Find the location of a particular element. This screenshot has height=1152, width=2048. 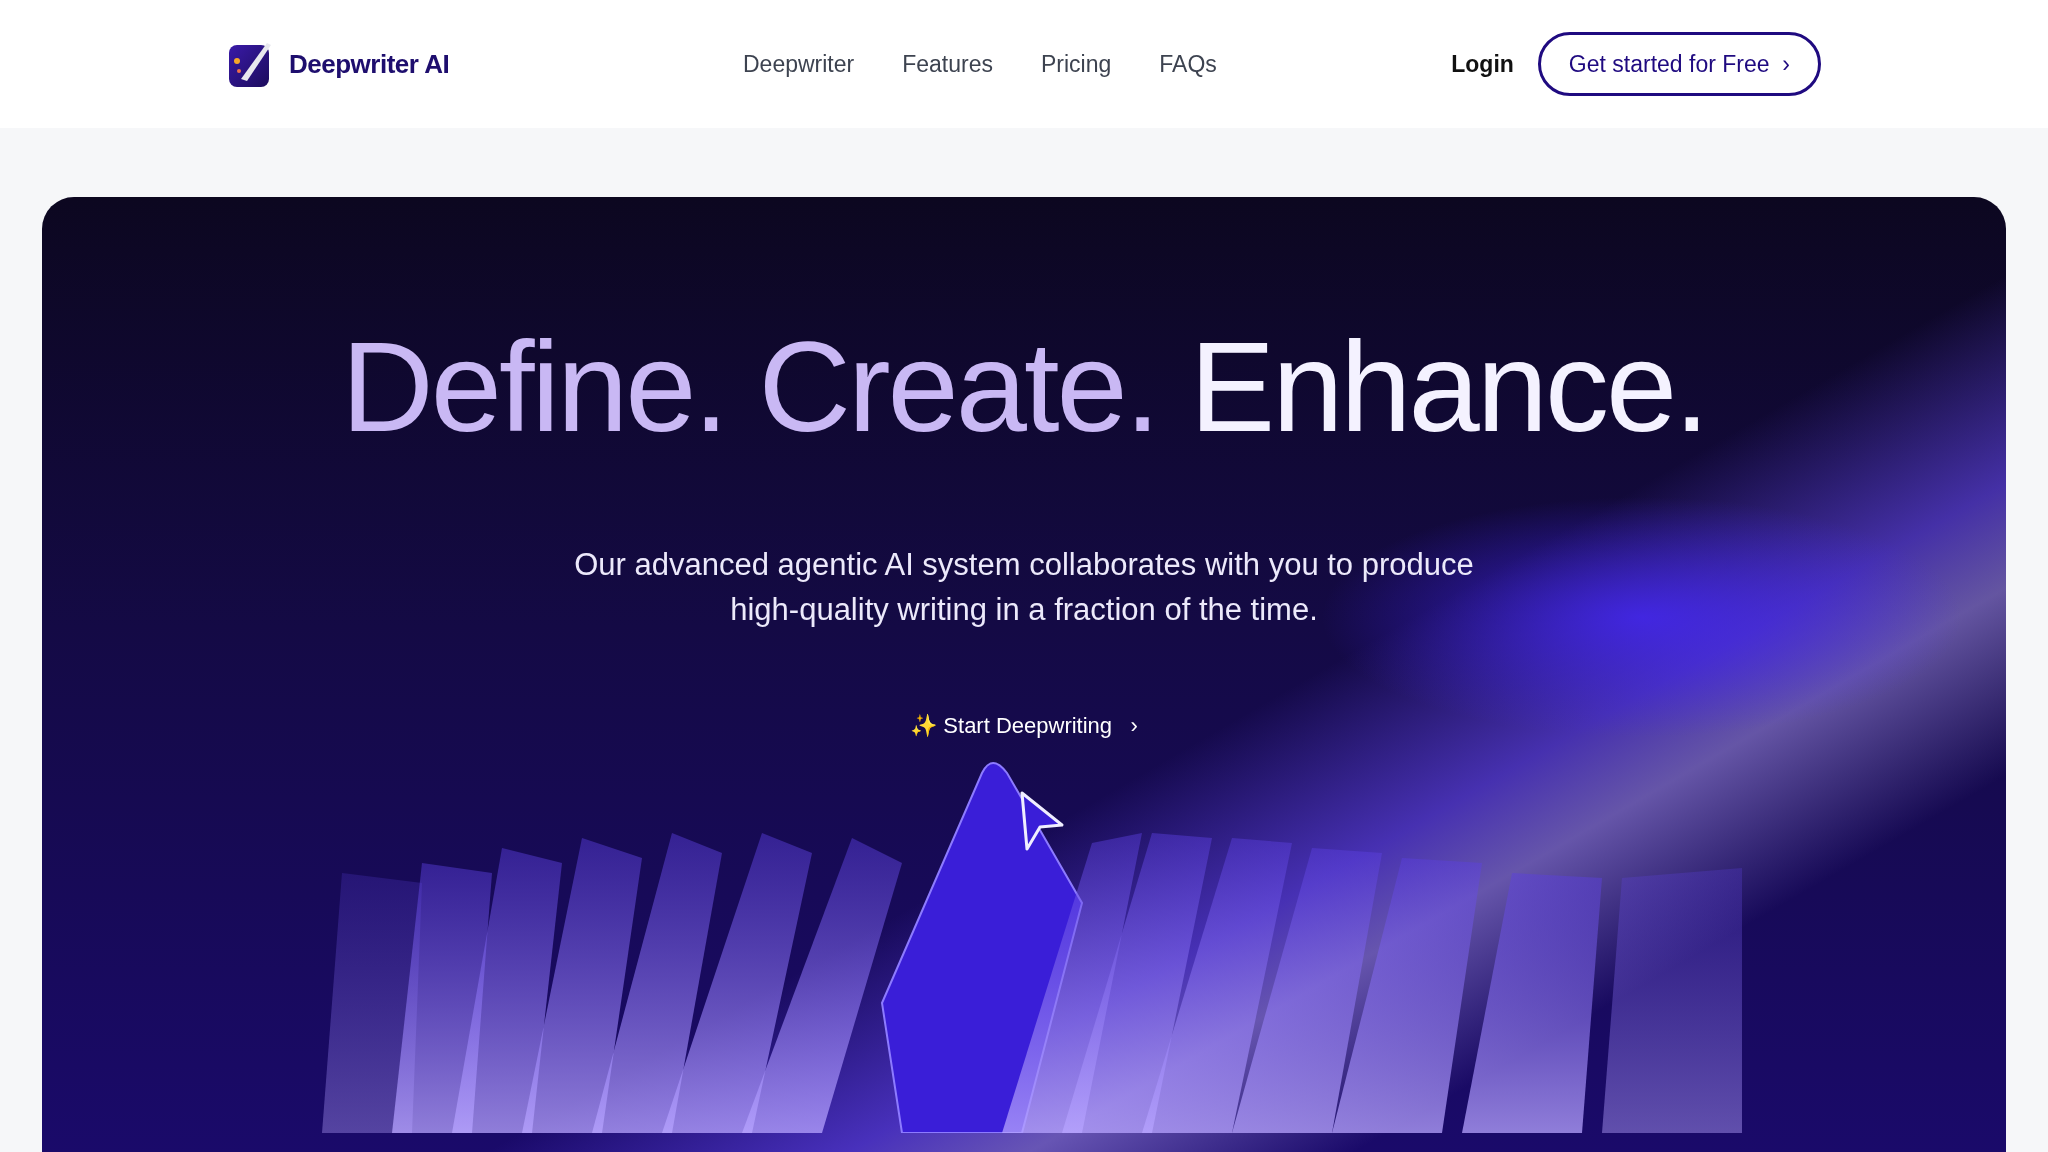

hero-subtitle: Our advanced agentic AI system collaborates with you to produce high-quality writing in a fraction of the time. is located at coordinates (1024, 587).